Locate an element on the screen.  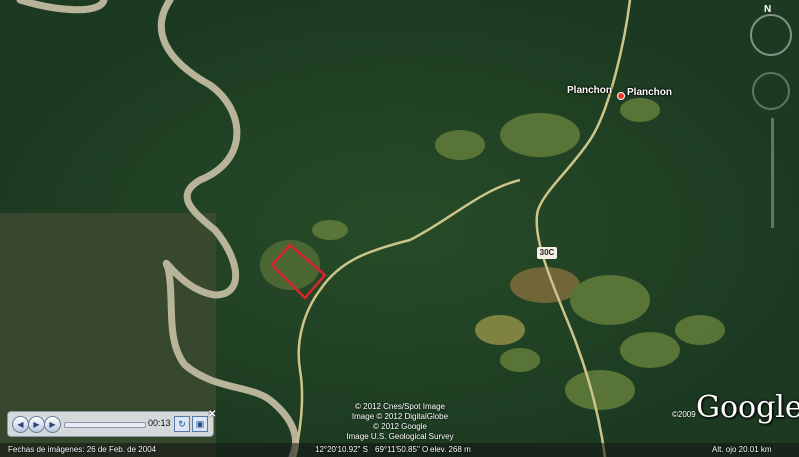
save-icon: ▣ is located at coordinates (200, 424).